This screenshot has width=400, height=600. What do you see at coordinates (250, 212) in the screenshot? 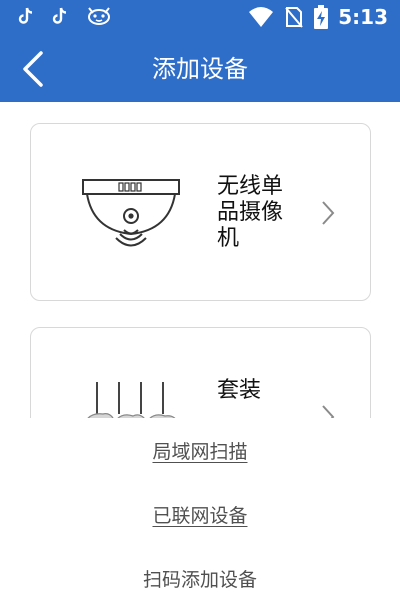
I see `device-card-label: 无线单品摄像机` at bounding box center [250, 212].